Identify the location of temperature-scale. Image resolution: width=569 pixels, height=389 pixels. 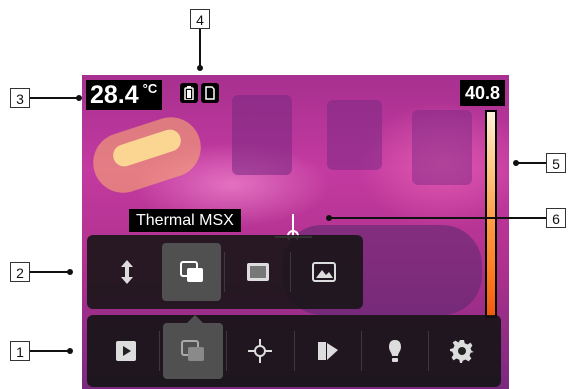
(491, 214).